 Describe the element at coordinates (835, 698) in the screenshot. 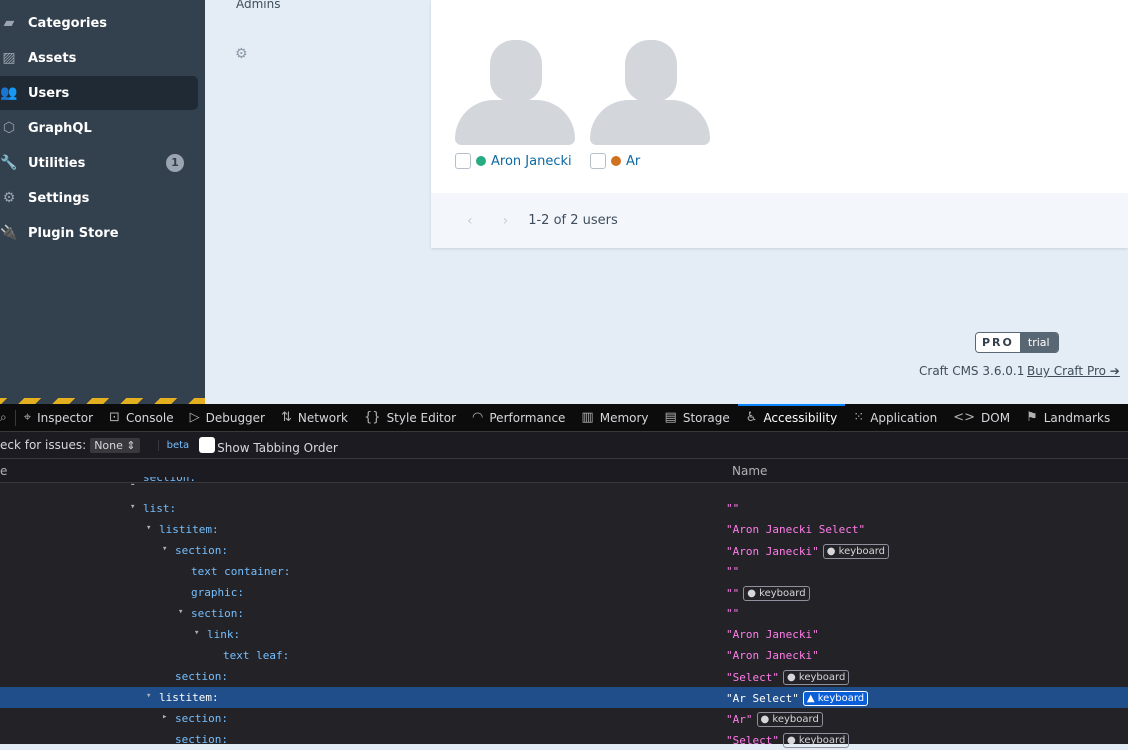

I see `keyboard-issue-badge: ▲ keyboard` at that location.